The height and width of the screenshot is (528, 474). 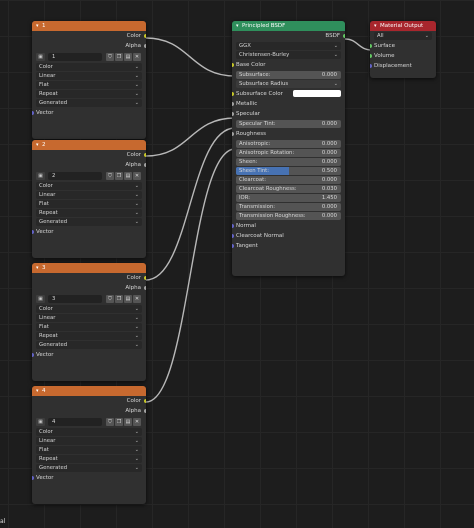 I want to click on ior-field: IOR: 1.450, so click(x=288, y=198).